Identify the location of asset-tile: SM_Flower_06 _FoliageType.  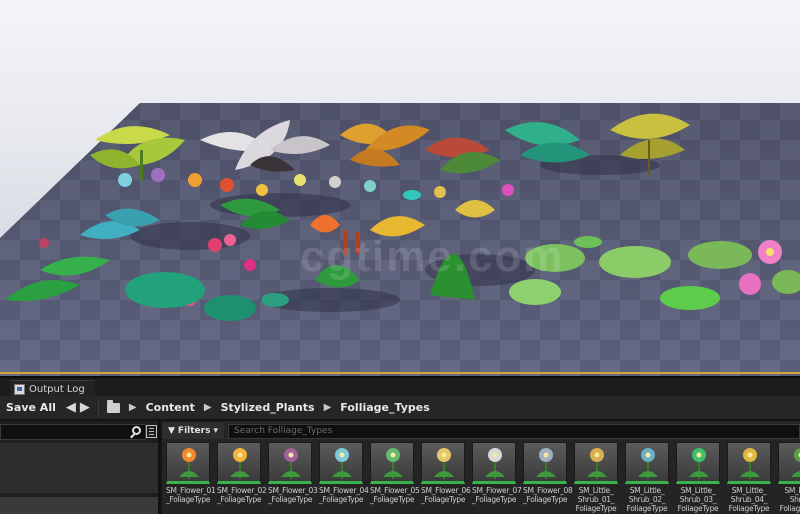
(446, 478).